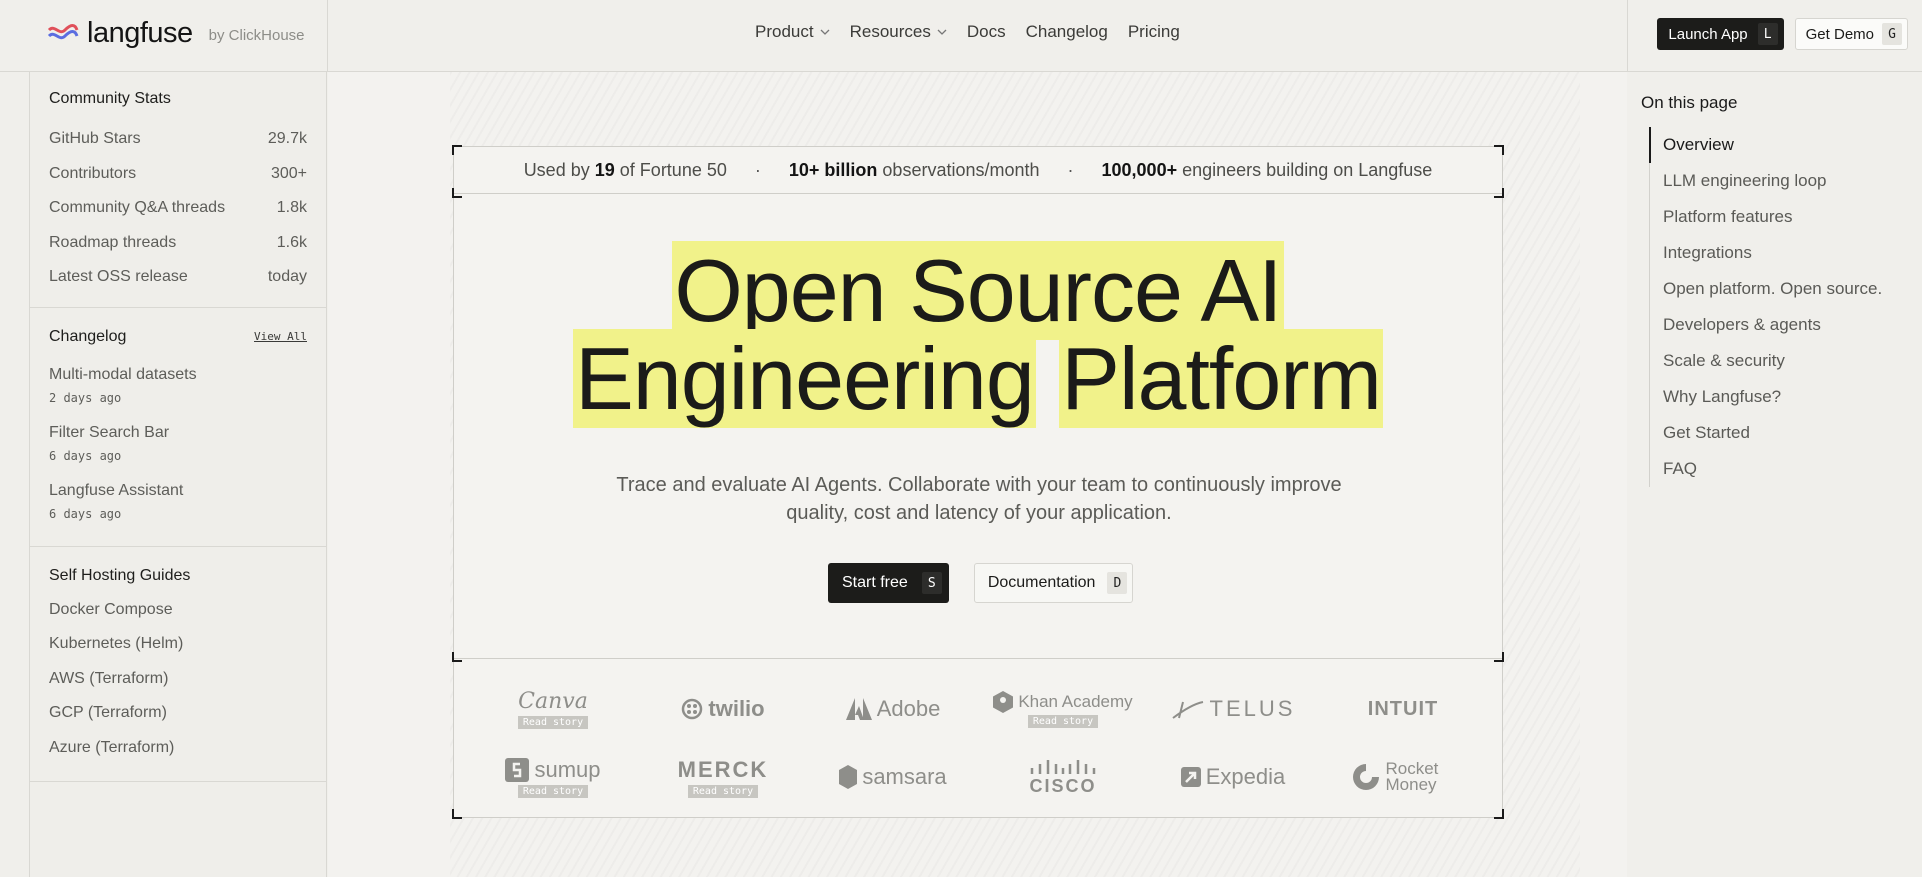 Image resolution: width=1922 pixels, height=877 pixels. I want to click on stat-fortune-post: of Fortune 50, so click(673, 169).